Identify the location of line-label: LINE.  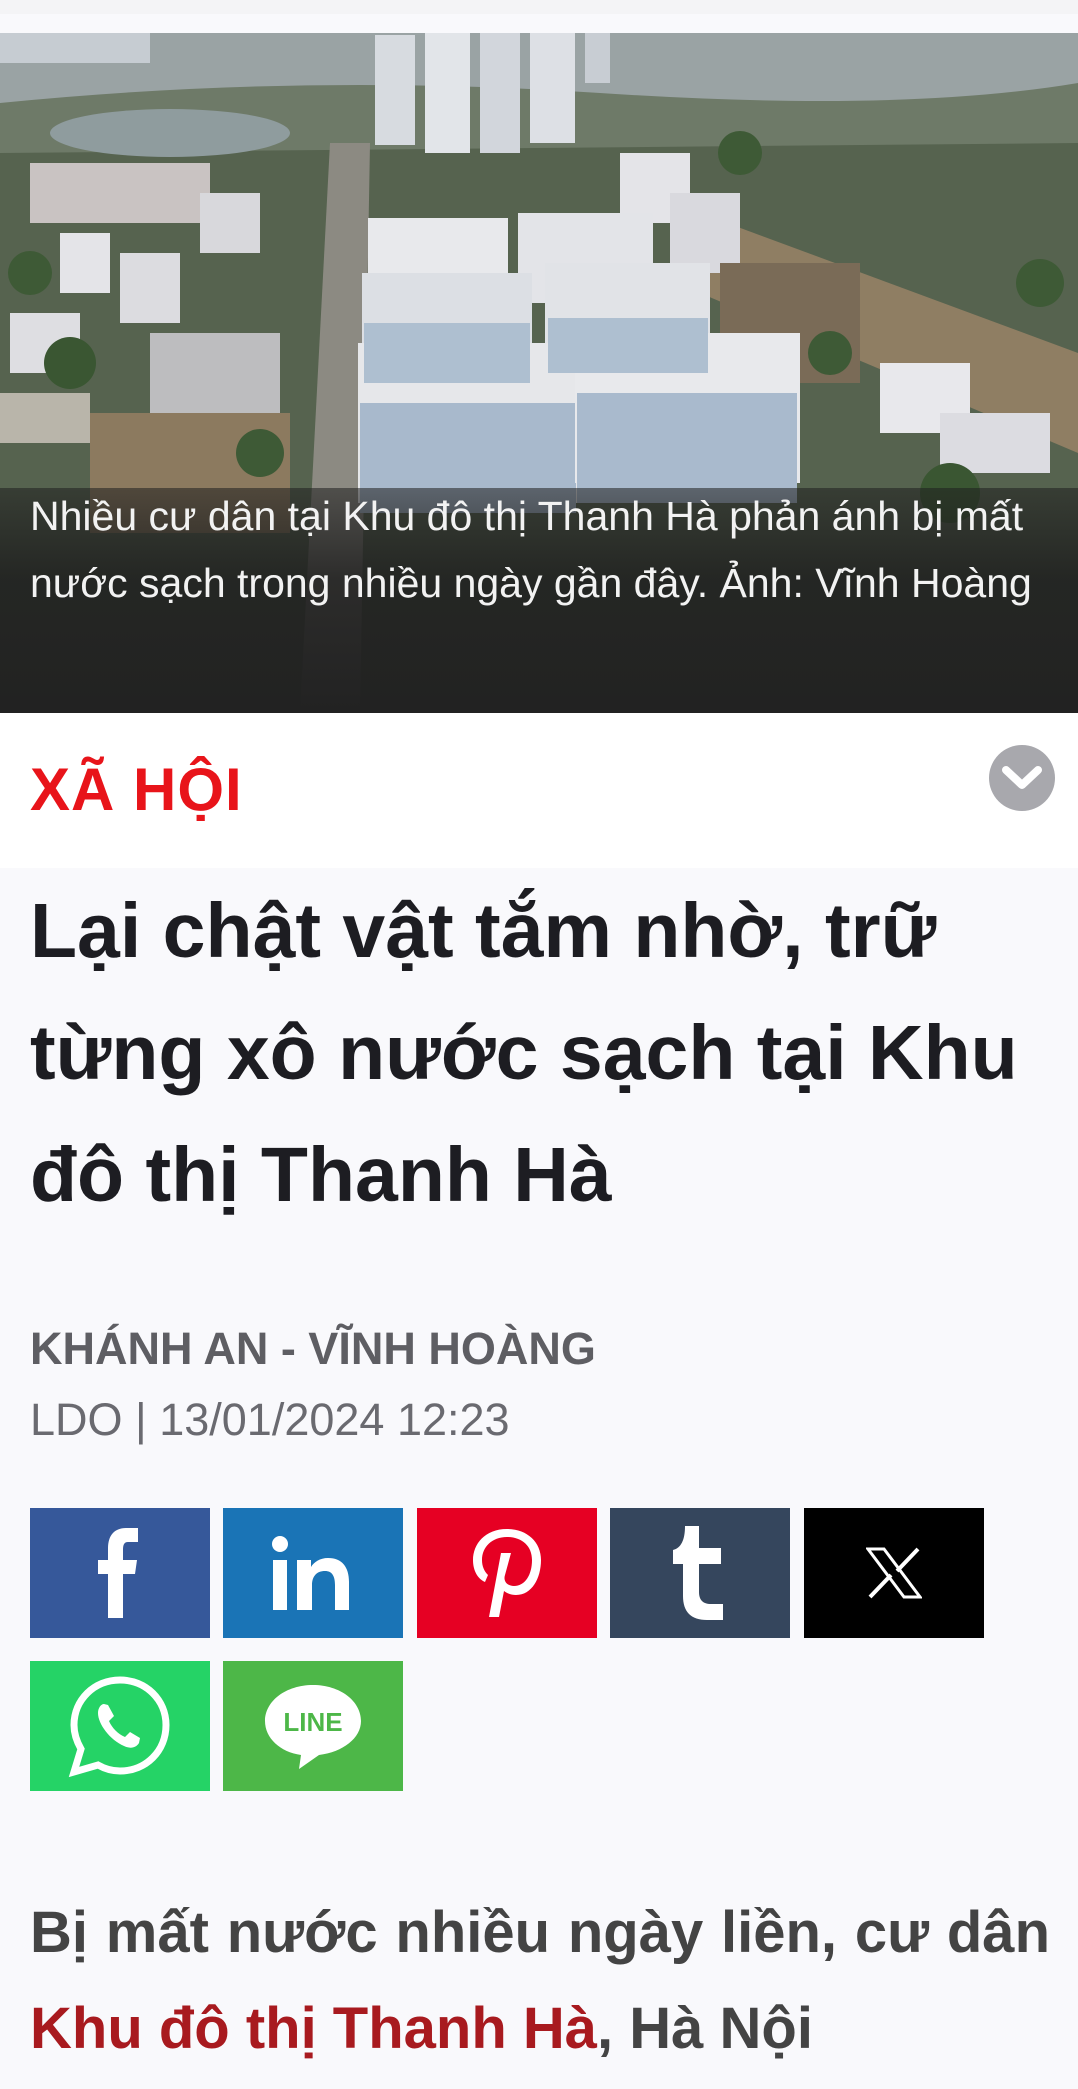
(312, 1722).